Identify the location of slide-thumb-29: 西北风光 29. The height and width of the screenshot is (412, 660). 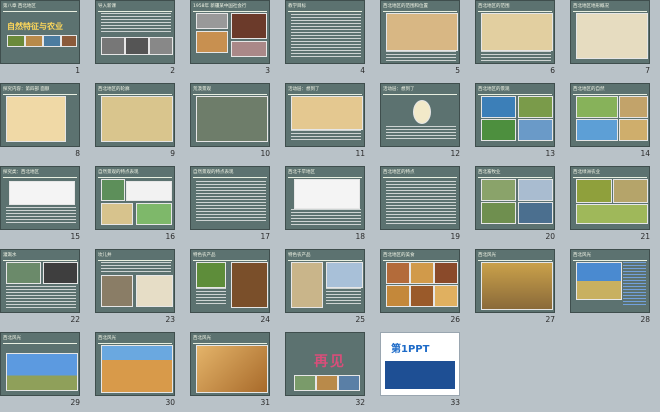
(47, 372).